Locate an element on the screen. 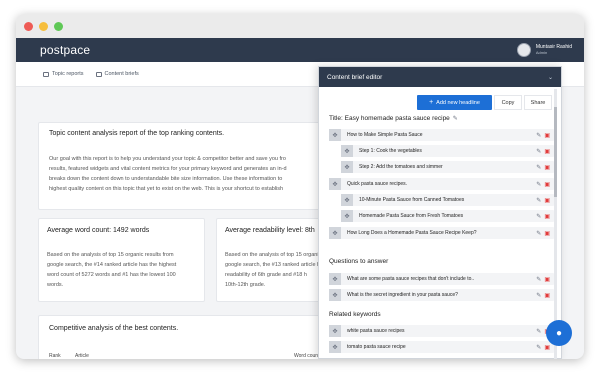 This screenshot has width=600, height=373. add-headline-button: + Add new headline is located at coordinates (454, 102).